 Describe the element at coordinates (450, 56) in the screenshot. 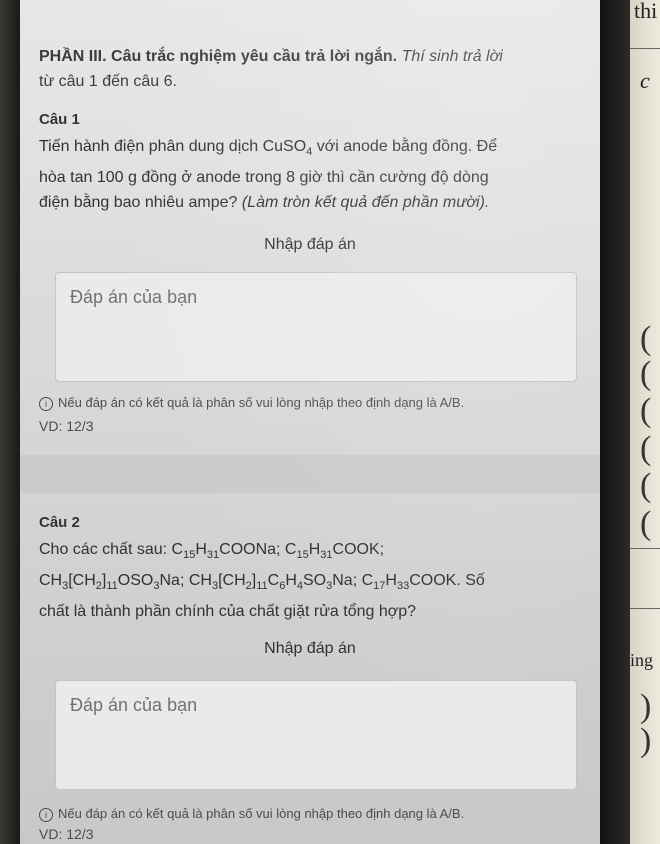

I see `section-heading-italic: Thí sinh trả lời` at that location.